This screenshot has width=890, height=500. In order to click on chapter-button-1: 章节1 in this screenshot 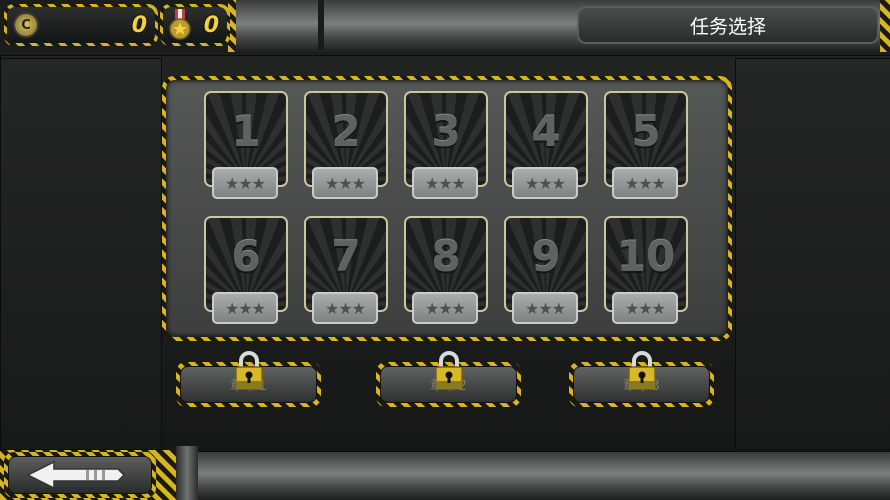, I will do `click(248, 379)`.